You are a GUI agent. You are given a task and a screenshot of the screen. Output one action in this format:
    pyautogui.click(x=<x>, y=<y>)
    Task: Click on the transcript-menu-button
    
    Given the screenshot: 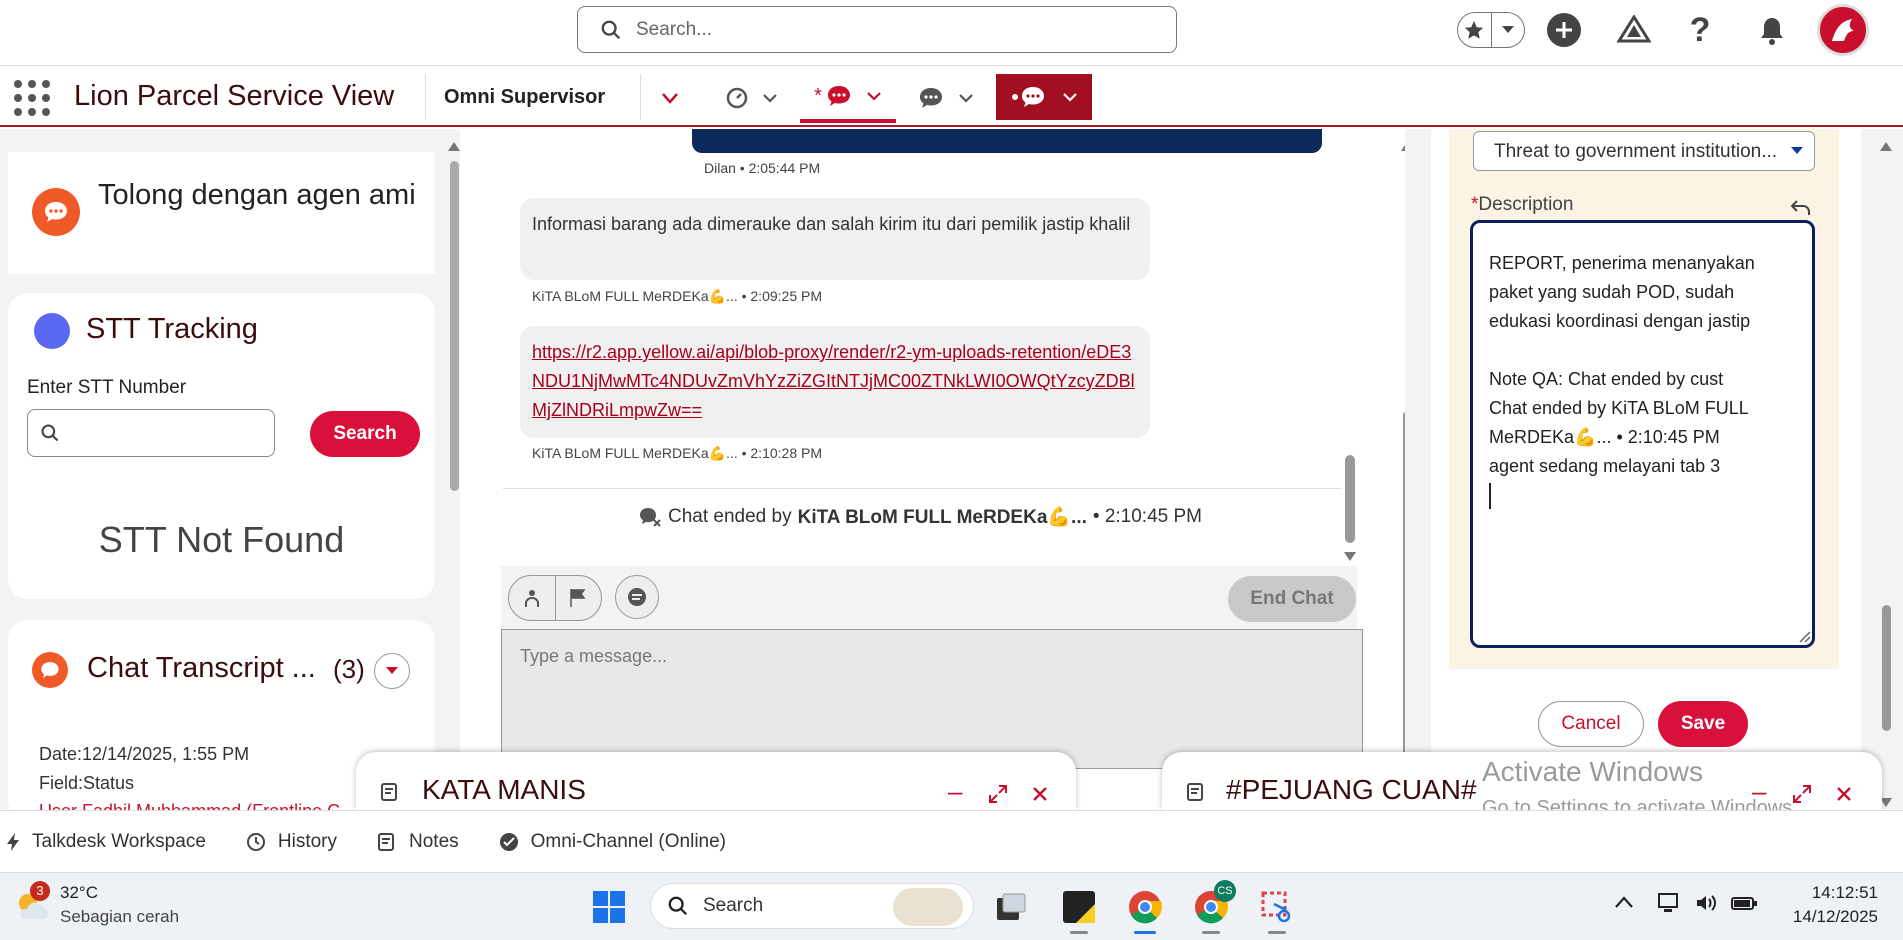 What is the action you would take?
    pyautogui.click(x=392, y=671)
    